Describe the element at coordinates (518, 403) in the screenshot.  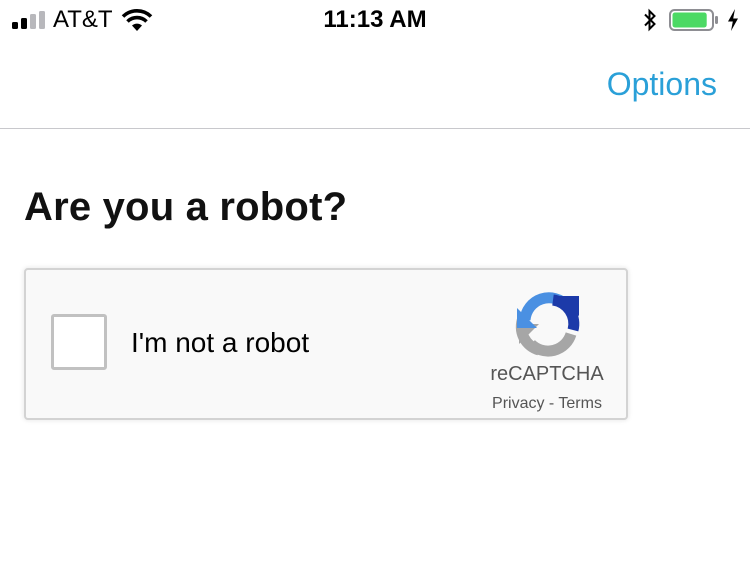
I see `privacy-link: Privacy` at that location.